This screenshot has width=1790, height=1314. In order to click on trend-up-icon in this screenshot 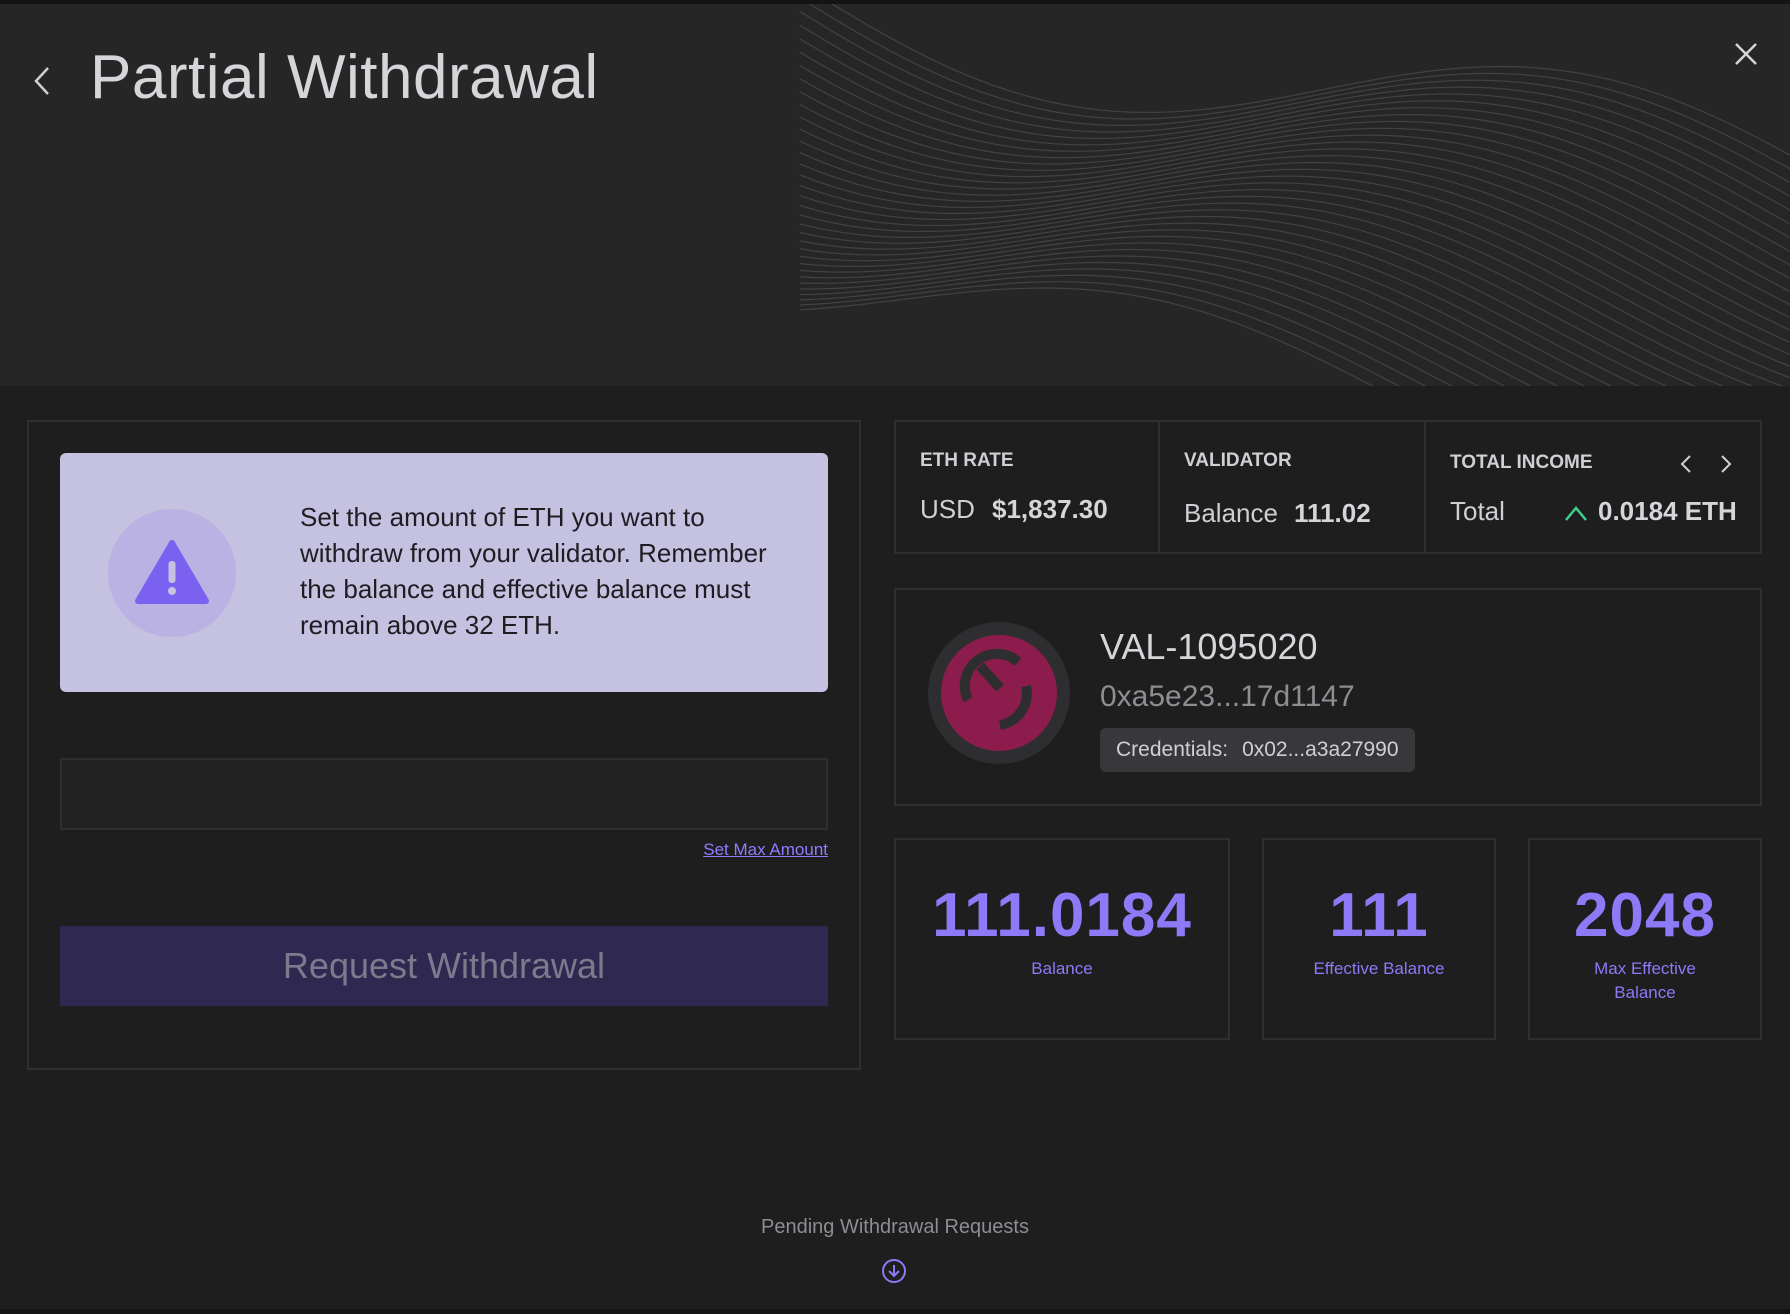, I will do `click(1576, 513)`.